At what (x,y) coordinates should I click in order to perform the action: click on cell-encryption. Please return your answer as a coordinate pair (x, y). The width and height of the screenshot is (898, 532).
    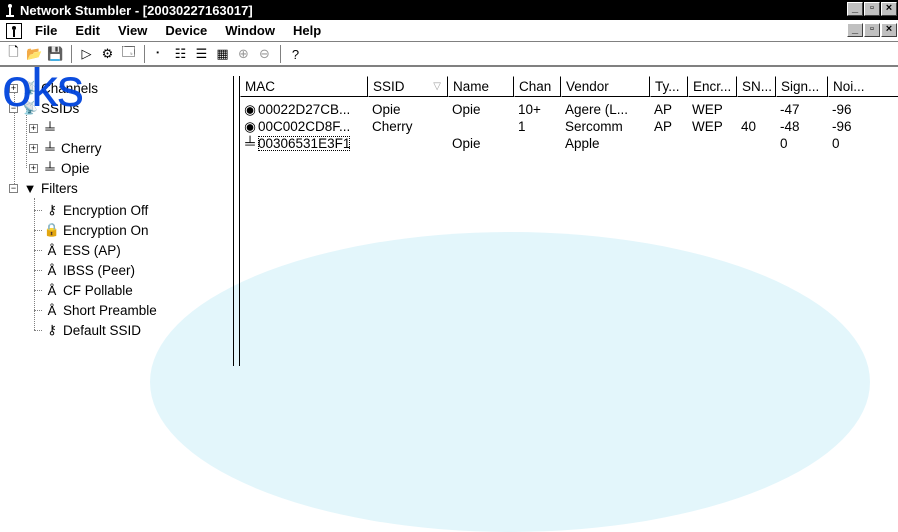
    Looking at the image, I should click on (712, 143).